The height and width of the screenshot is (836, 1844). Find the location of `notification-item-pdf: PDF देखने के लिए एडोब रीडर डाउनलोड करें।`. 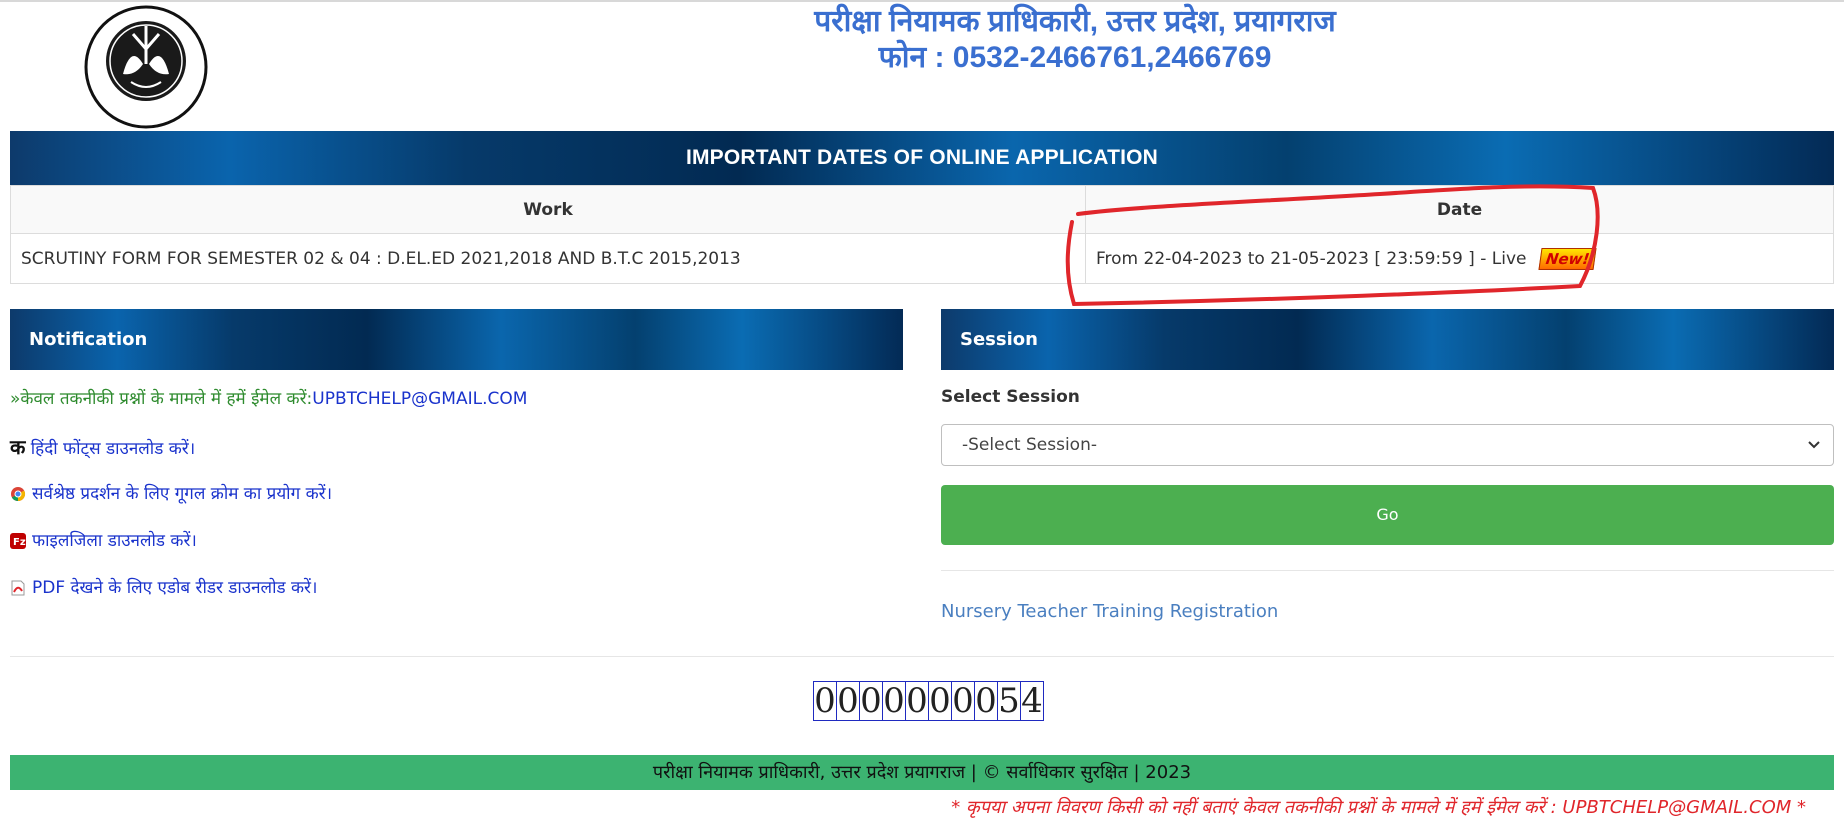

notification-item-pdf: PDF देखने के लिए एडोब रीडर डाउनलोड करें। is located at coordinates (163, 588).